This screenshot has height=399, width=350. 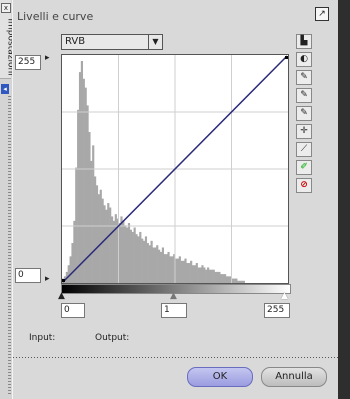 What do you see at coordinates (174, 310) in the screenshot?
I see `gamma-field: 1` at bounding box center [174, 310].